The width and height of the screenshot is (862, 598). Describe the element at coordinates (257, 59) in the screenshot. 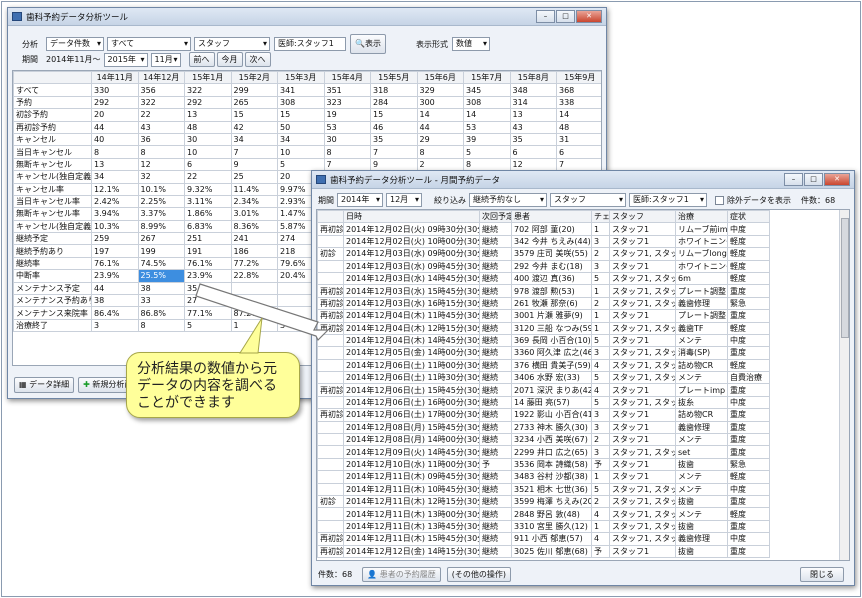

I see `next-button: 次へ` at that location.